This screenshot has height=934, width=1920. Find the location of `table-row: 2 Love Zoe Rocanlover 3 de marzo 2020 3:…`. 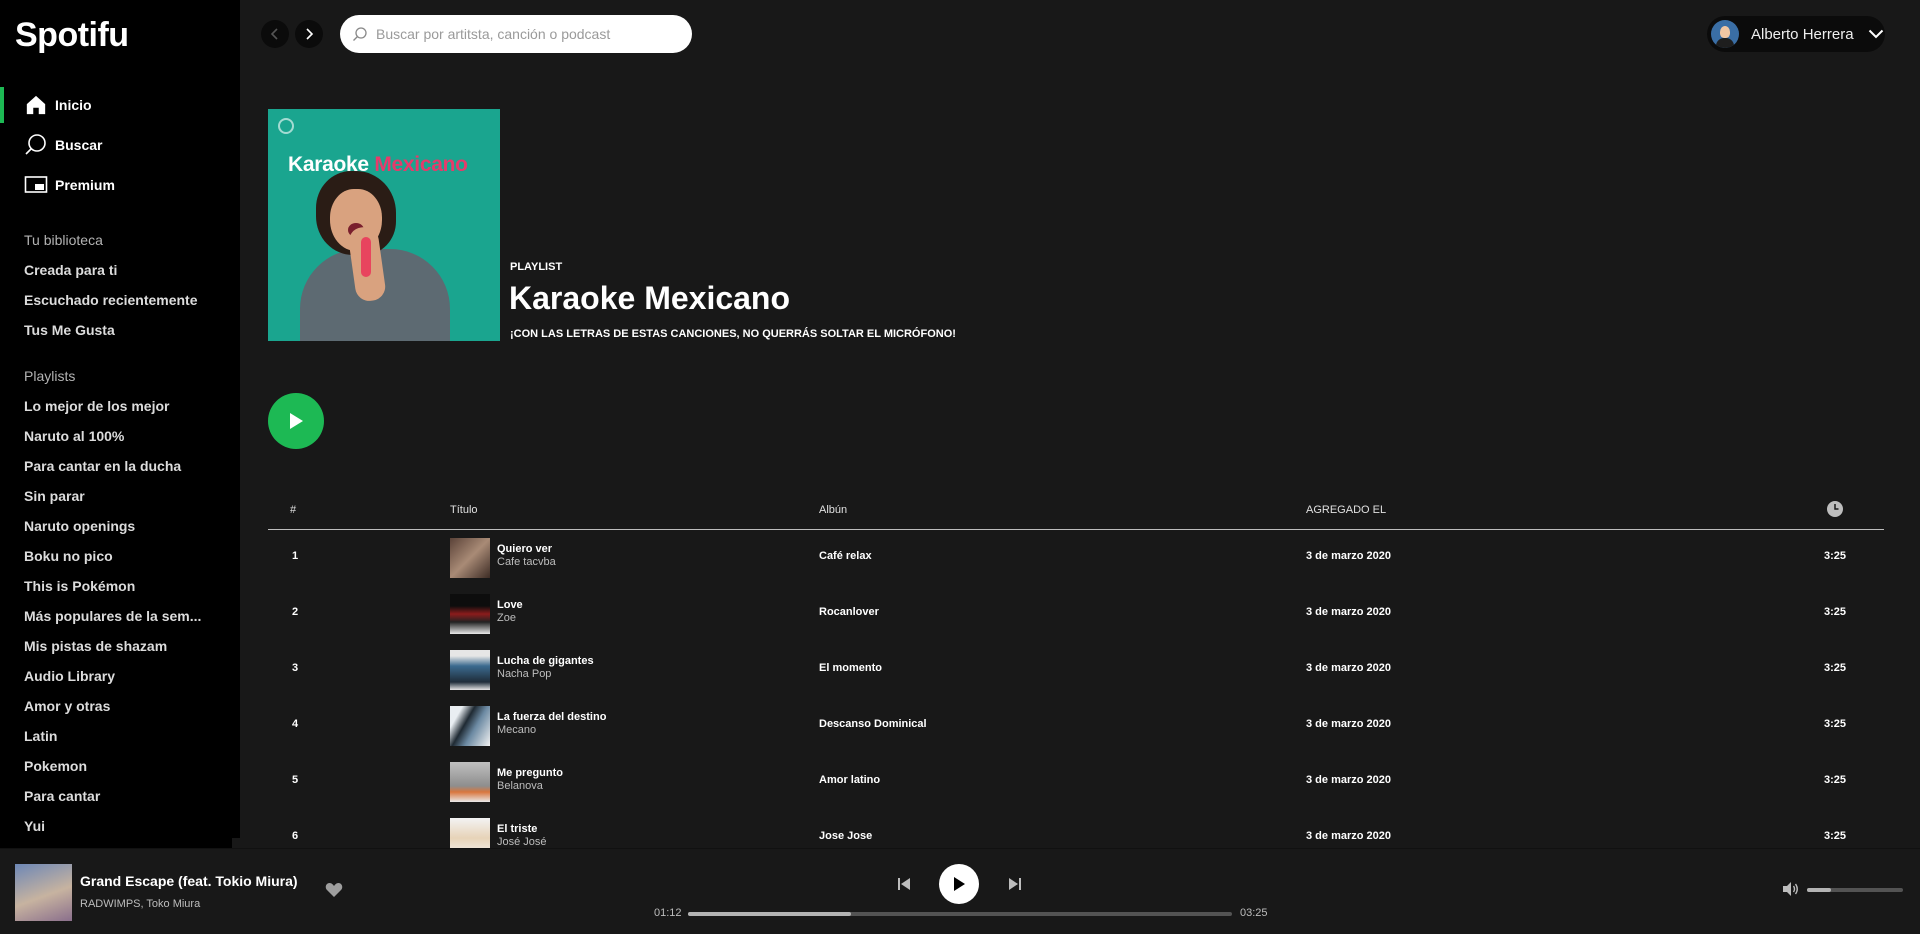

table-row: 2 Love Zoe Rocanlover 3 de marzo 2020 3:… is located at coordinates (1076, 614).